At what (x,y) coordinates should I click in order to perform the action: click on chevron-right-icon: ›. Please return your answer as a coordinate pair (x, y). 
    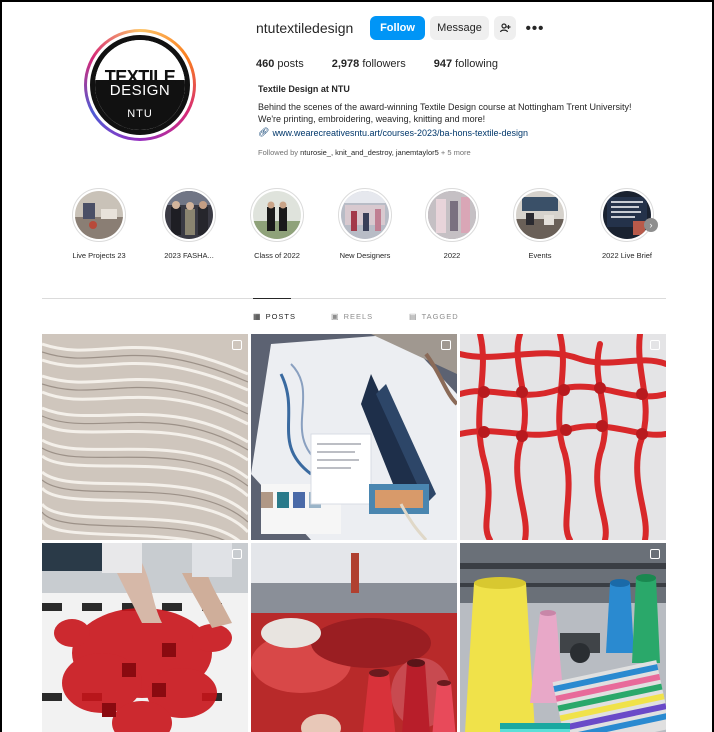
    Looking at the image, I should click on (651, 225).